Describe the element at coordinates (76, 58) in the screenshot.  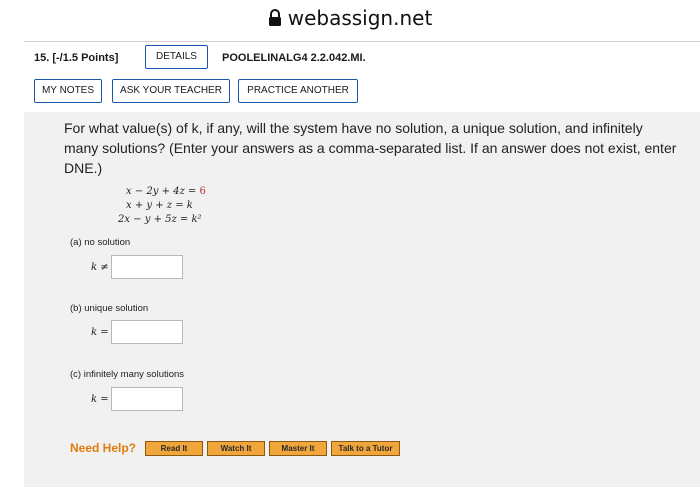
I see `question-number-points: 15. [-/1.5 Points]` at that location.